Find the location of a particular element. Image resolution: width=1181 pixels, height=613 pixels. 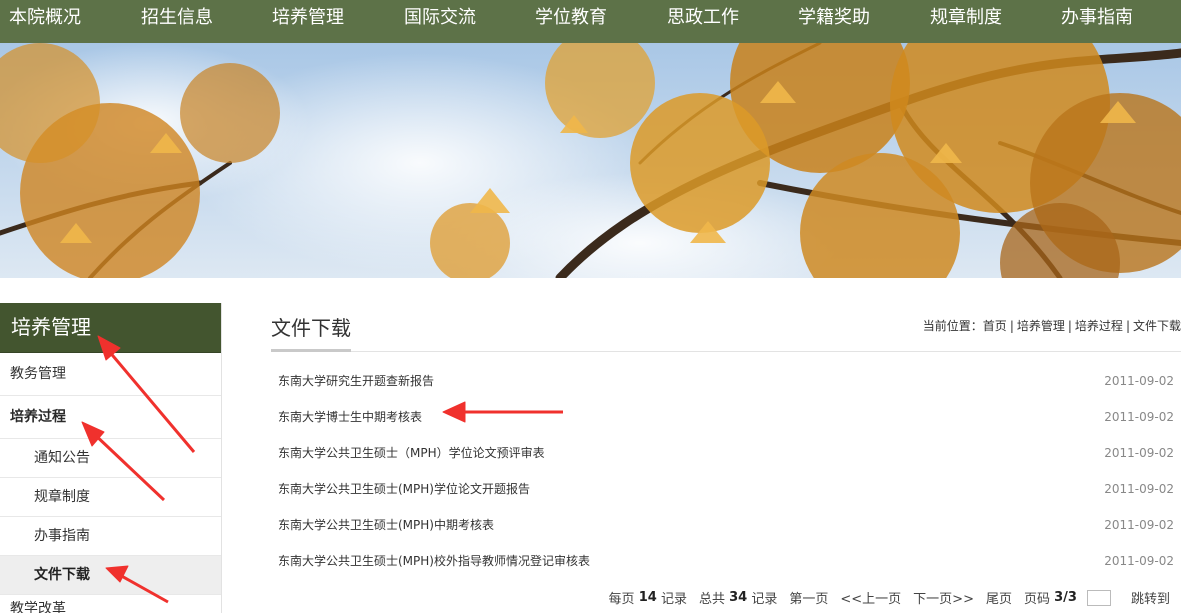

pager-jump-button: 跳转到 is located at coordinates (1150, 597).